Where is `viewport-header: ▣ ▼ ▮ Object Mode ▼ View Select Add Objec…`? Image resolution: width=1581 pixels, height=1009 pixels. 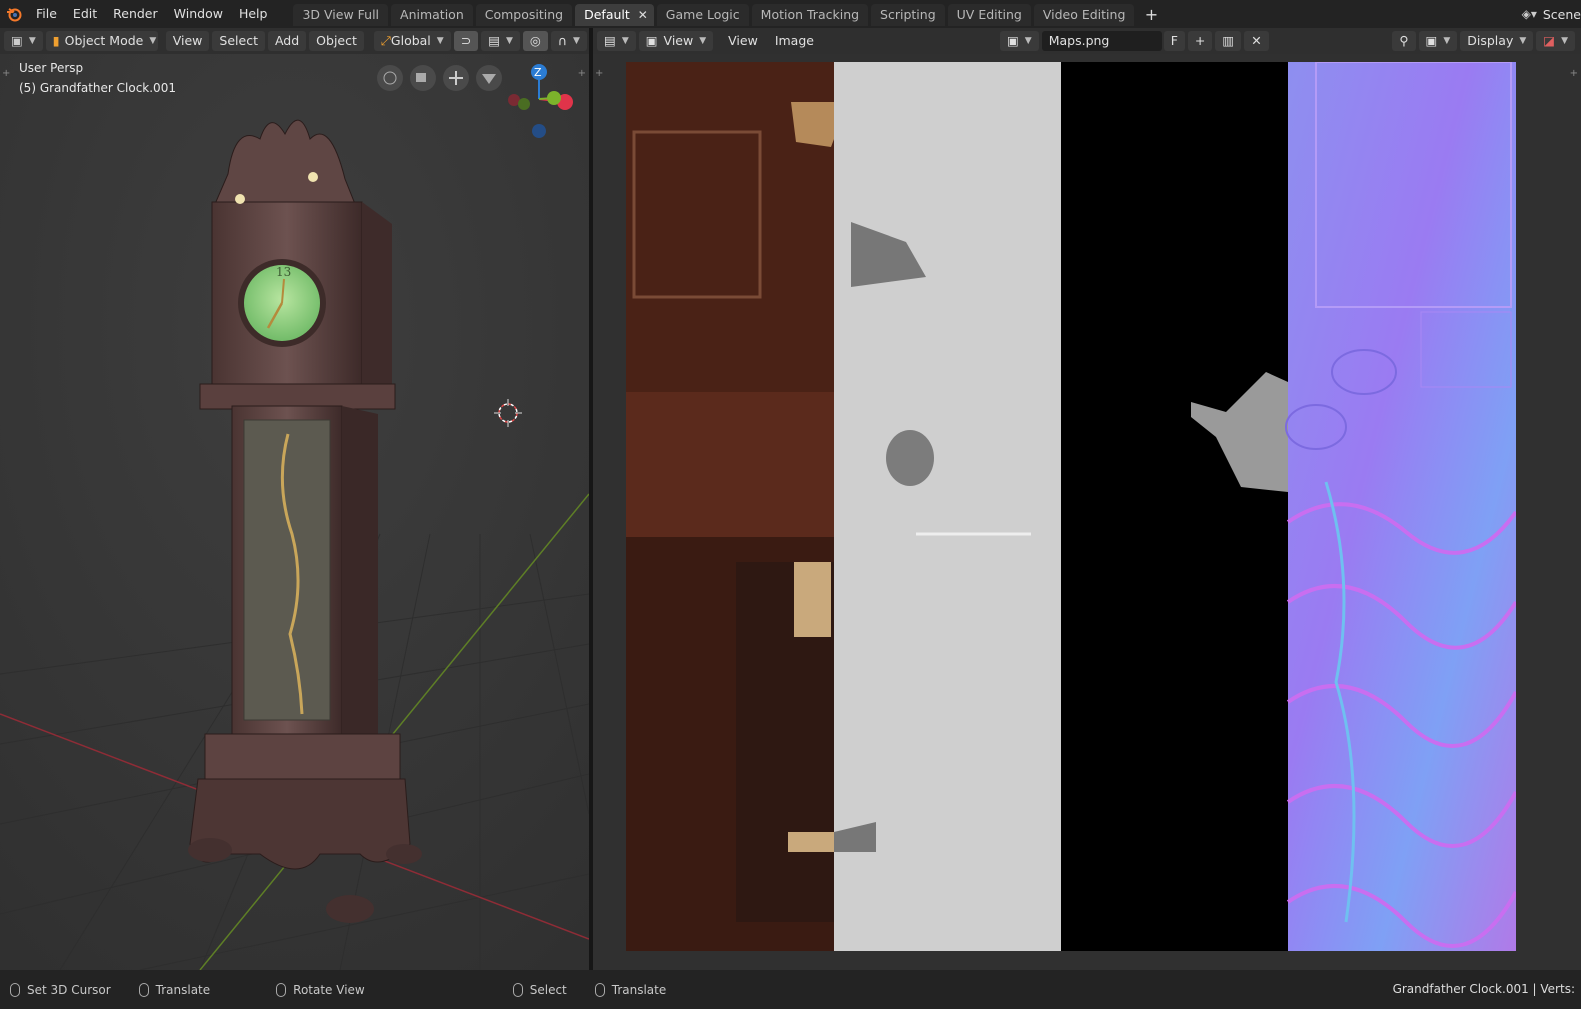 viewport-header: ▣ ▼ ▮ Object Mode ▼ View Select Add Objec… is located at coordinates (316, 41).